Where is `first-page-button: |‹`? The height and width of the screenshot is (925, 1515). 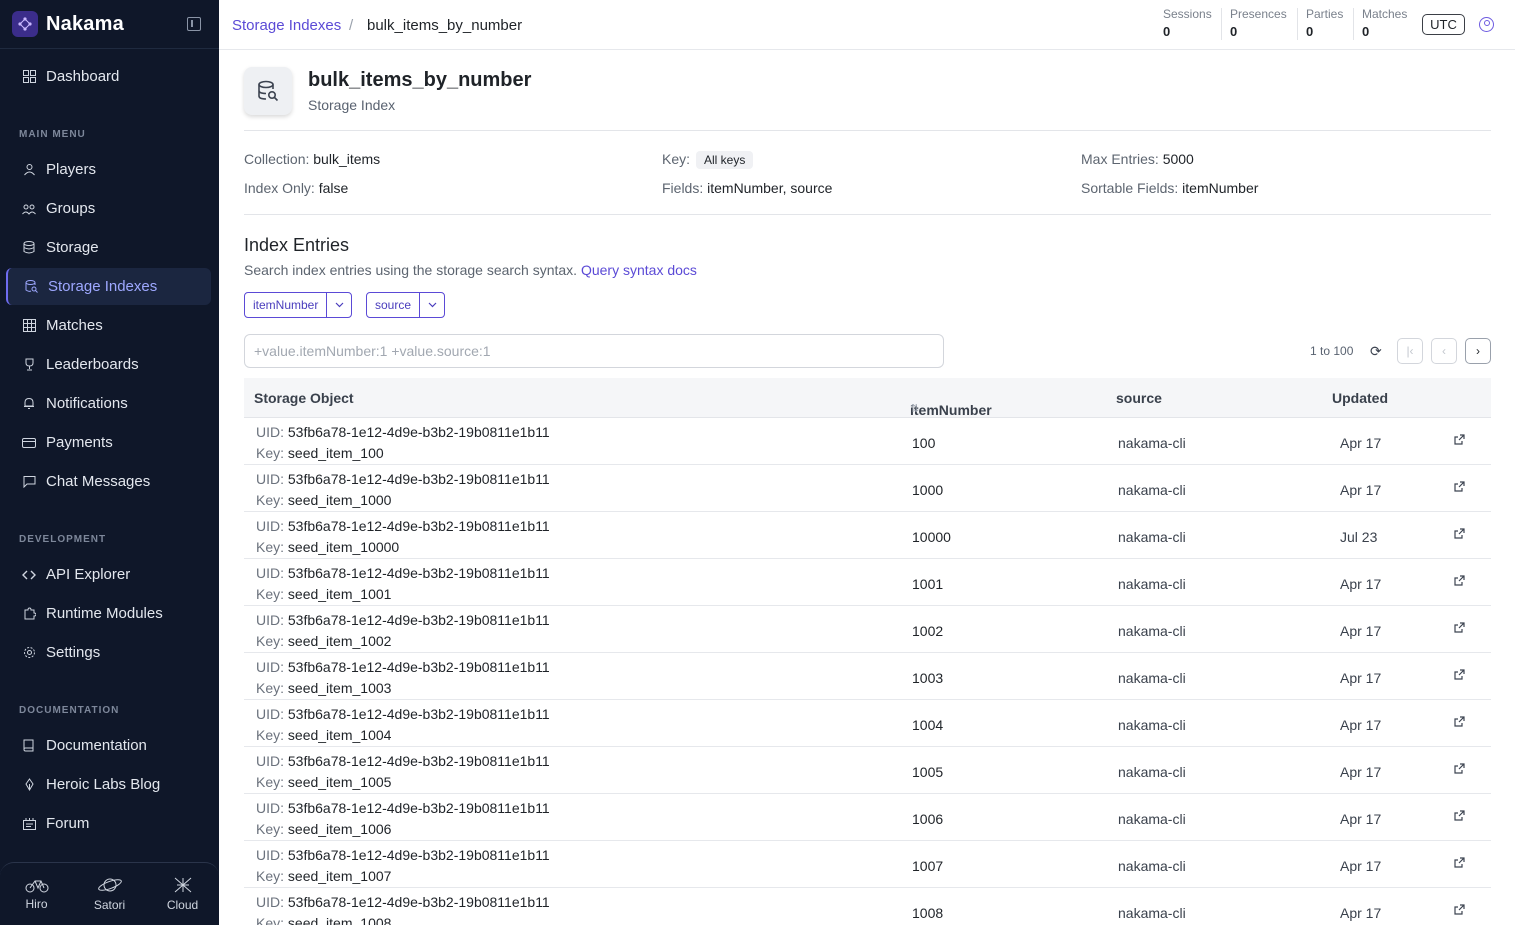
first-page-button: |‹ is located at coordinates (1410, 351).